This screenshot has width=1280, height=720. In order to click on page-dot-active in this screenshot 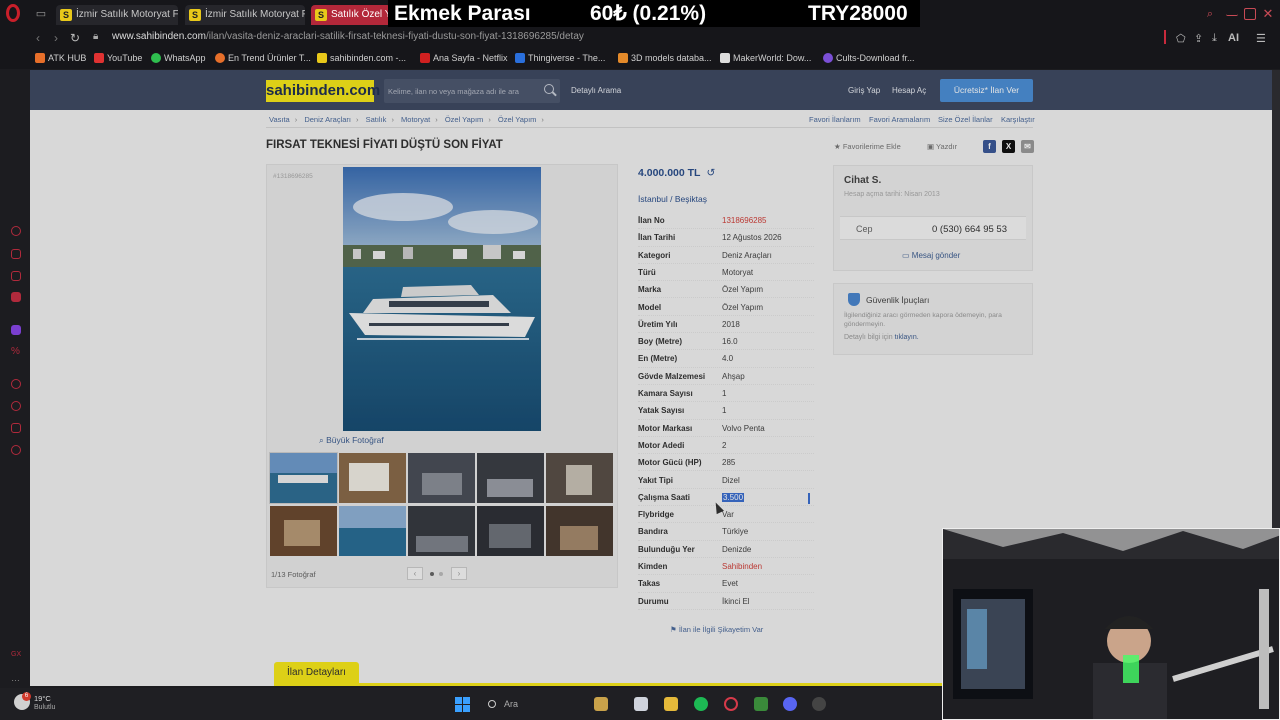, I will do `click(432, 574)`.